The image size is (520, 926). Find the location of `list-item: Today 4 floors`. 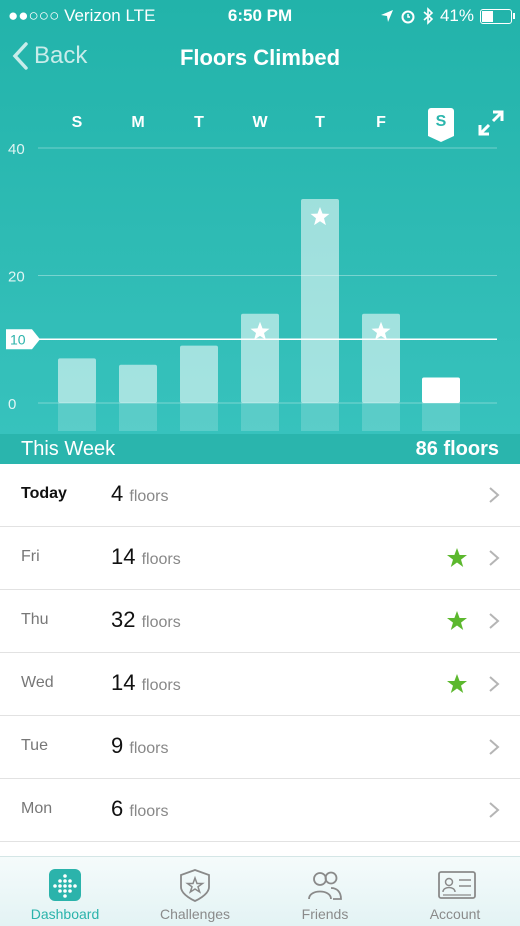

list-item: Today 4 floors is located at coordinates (260, 495).